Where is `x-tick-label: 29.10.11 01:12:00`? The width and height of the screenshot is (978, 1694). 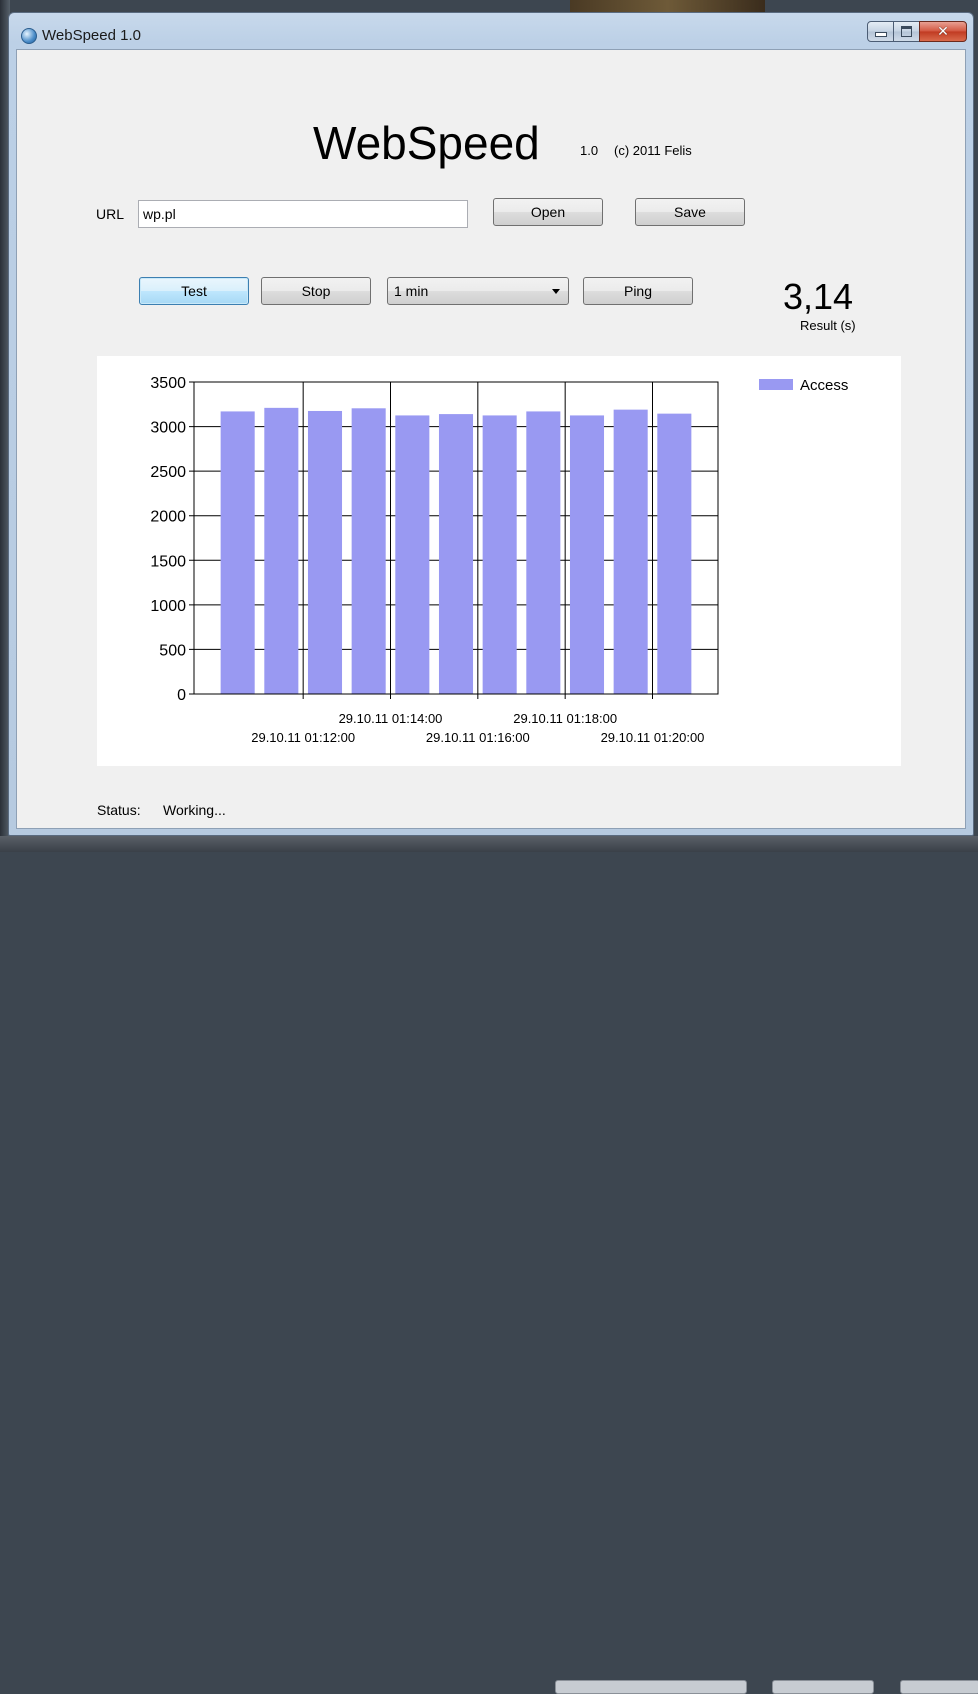 x-tick-label: 29.10.11 01:12:00 is located at coordinates (303, 737).